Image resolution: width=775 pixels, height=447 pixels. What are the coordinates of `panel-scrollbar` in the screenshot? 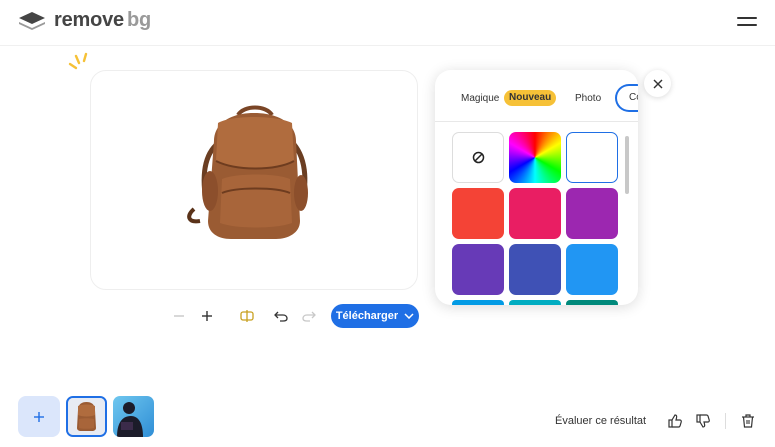 It's located at (627, 165).